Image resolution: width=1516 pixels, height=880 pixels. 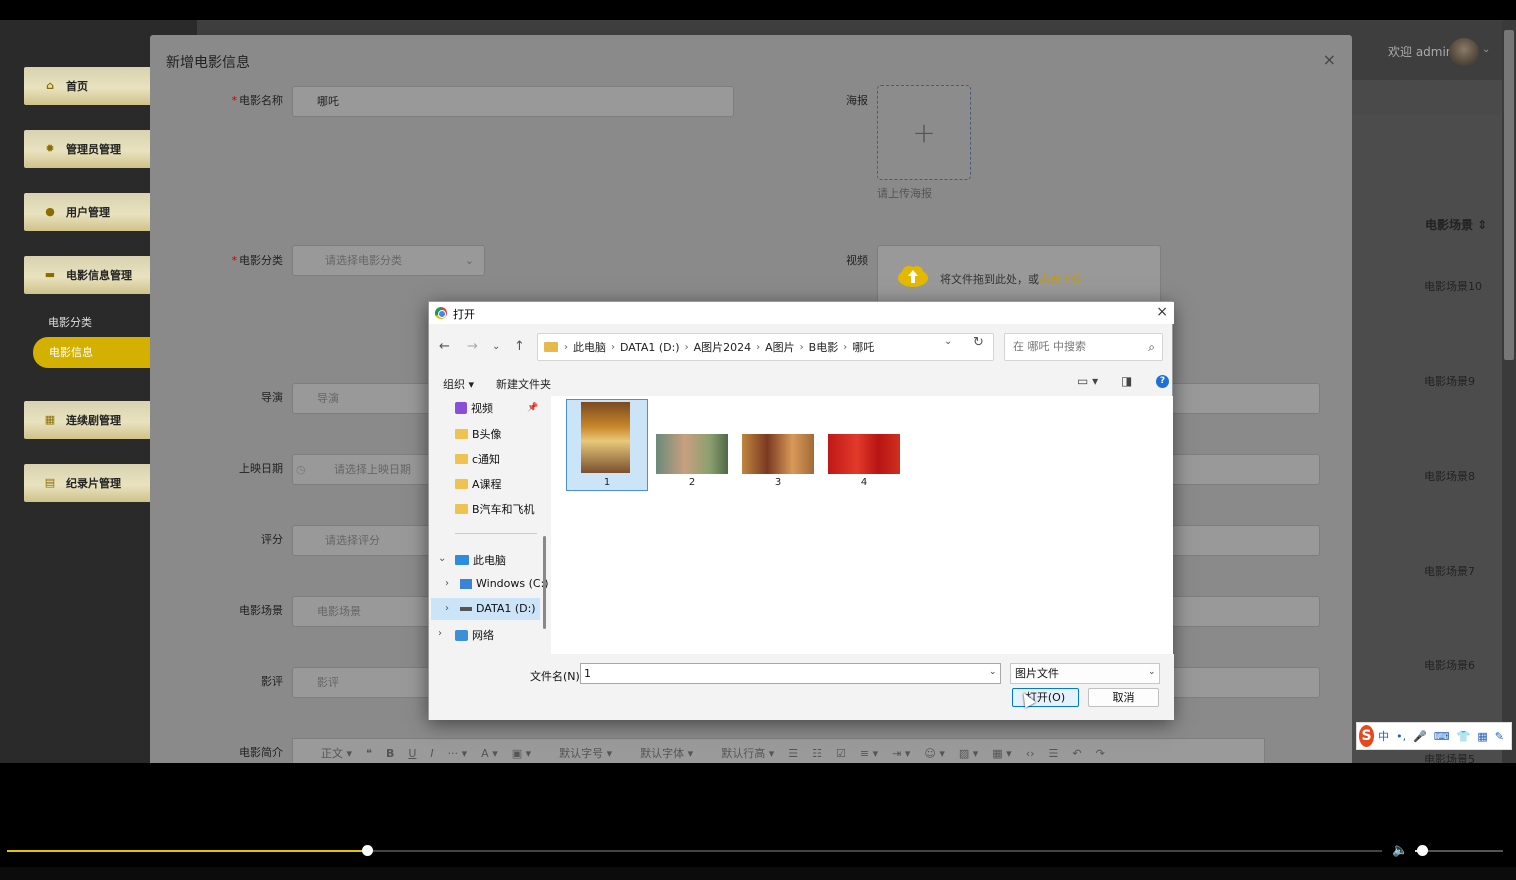 What do you see at coordinates (978, 342) in the screenshot?
I see `refresh-icon: ↻` at bounding box center [978, 342].